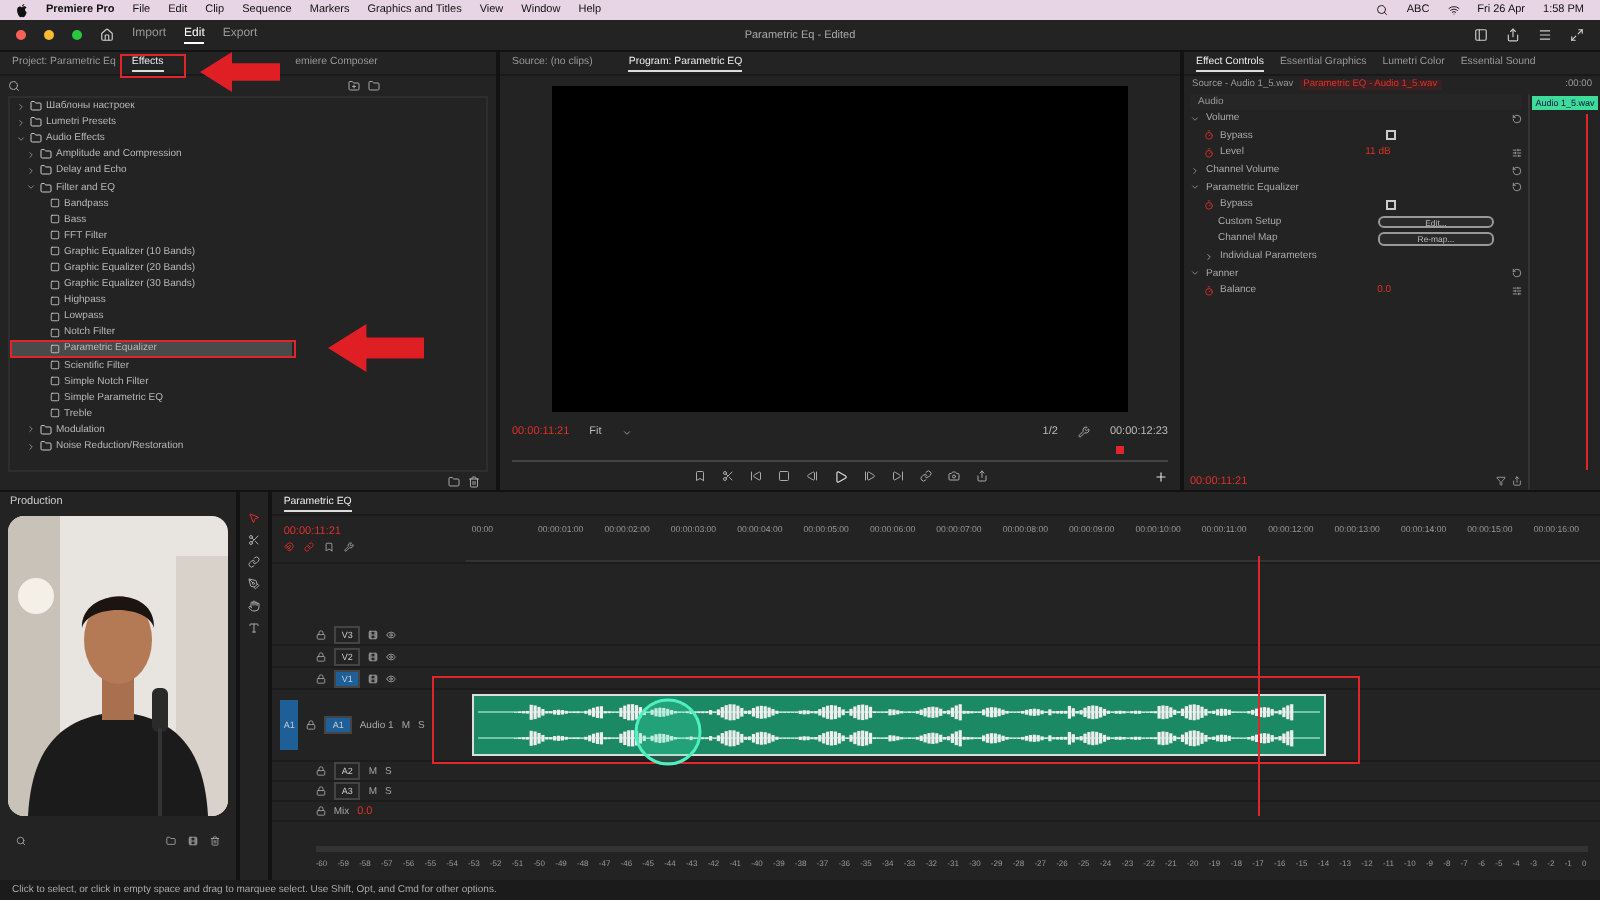 The height and width of the screenshot is (900, 1600). What do you see at coordinates (1513, 35) in the screenshot?
I see `share-icon` at bounding box center [1513, 35].